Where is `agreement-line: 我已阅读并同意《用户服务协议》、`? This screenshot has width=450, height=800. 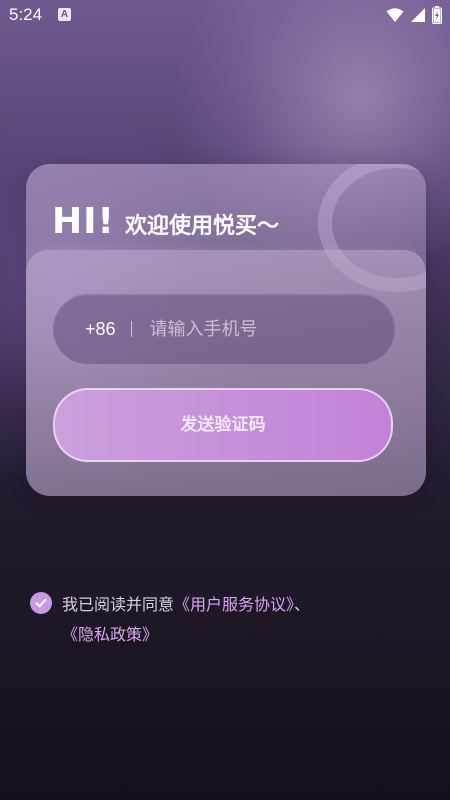
agreement-line: 我已阅读并同意《用户服务协议》、 is located at coordinates (186, 605).